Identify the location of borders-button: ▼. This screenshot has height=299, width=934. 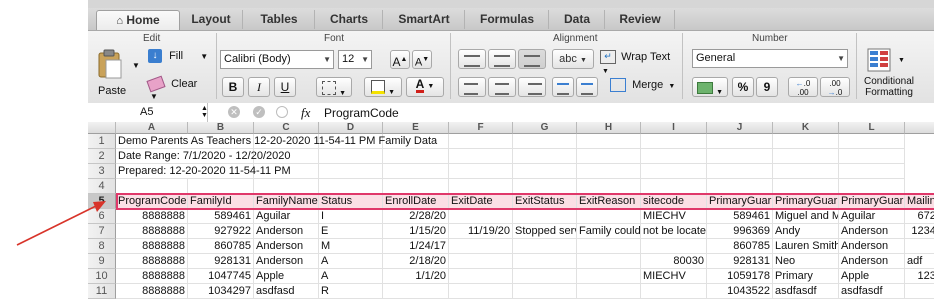
(334, 87).